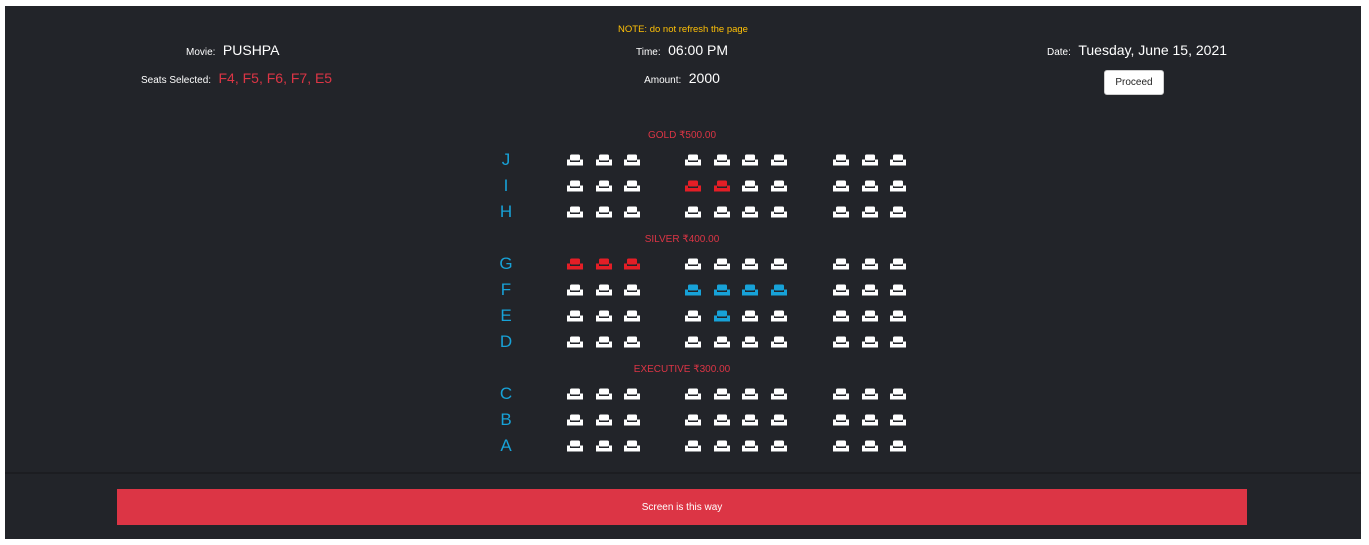 This screenshot has height=545, width=1369. Describe the element at coordinates (1134, 82) in the screenshot. I see `proceed-button: Proceed` at that location.